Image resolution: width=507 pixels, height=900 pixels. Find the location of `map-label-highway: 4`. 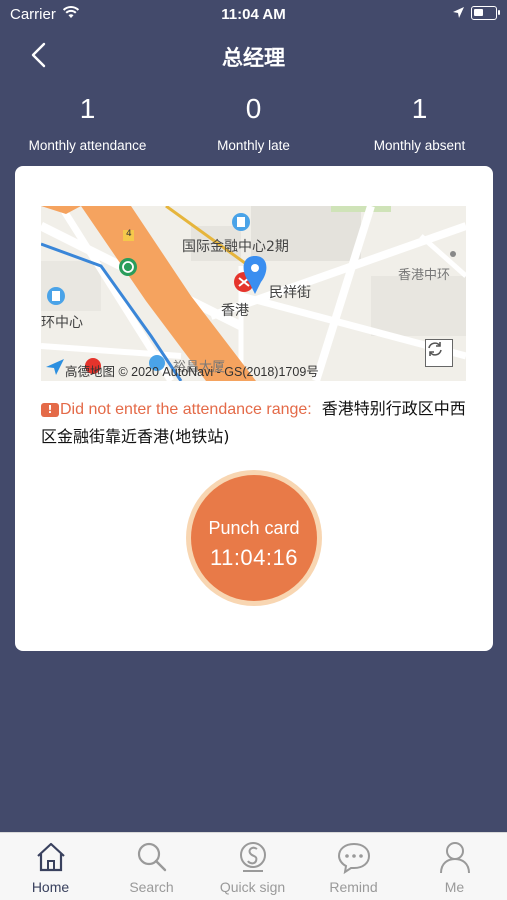

map-label-highway: 4 is located at coordinates (129, 234).